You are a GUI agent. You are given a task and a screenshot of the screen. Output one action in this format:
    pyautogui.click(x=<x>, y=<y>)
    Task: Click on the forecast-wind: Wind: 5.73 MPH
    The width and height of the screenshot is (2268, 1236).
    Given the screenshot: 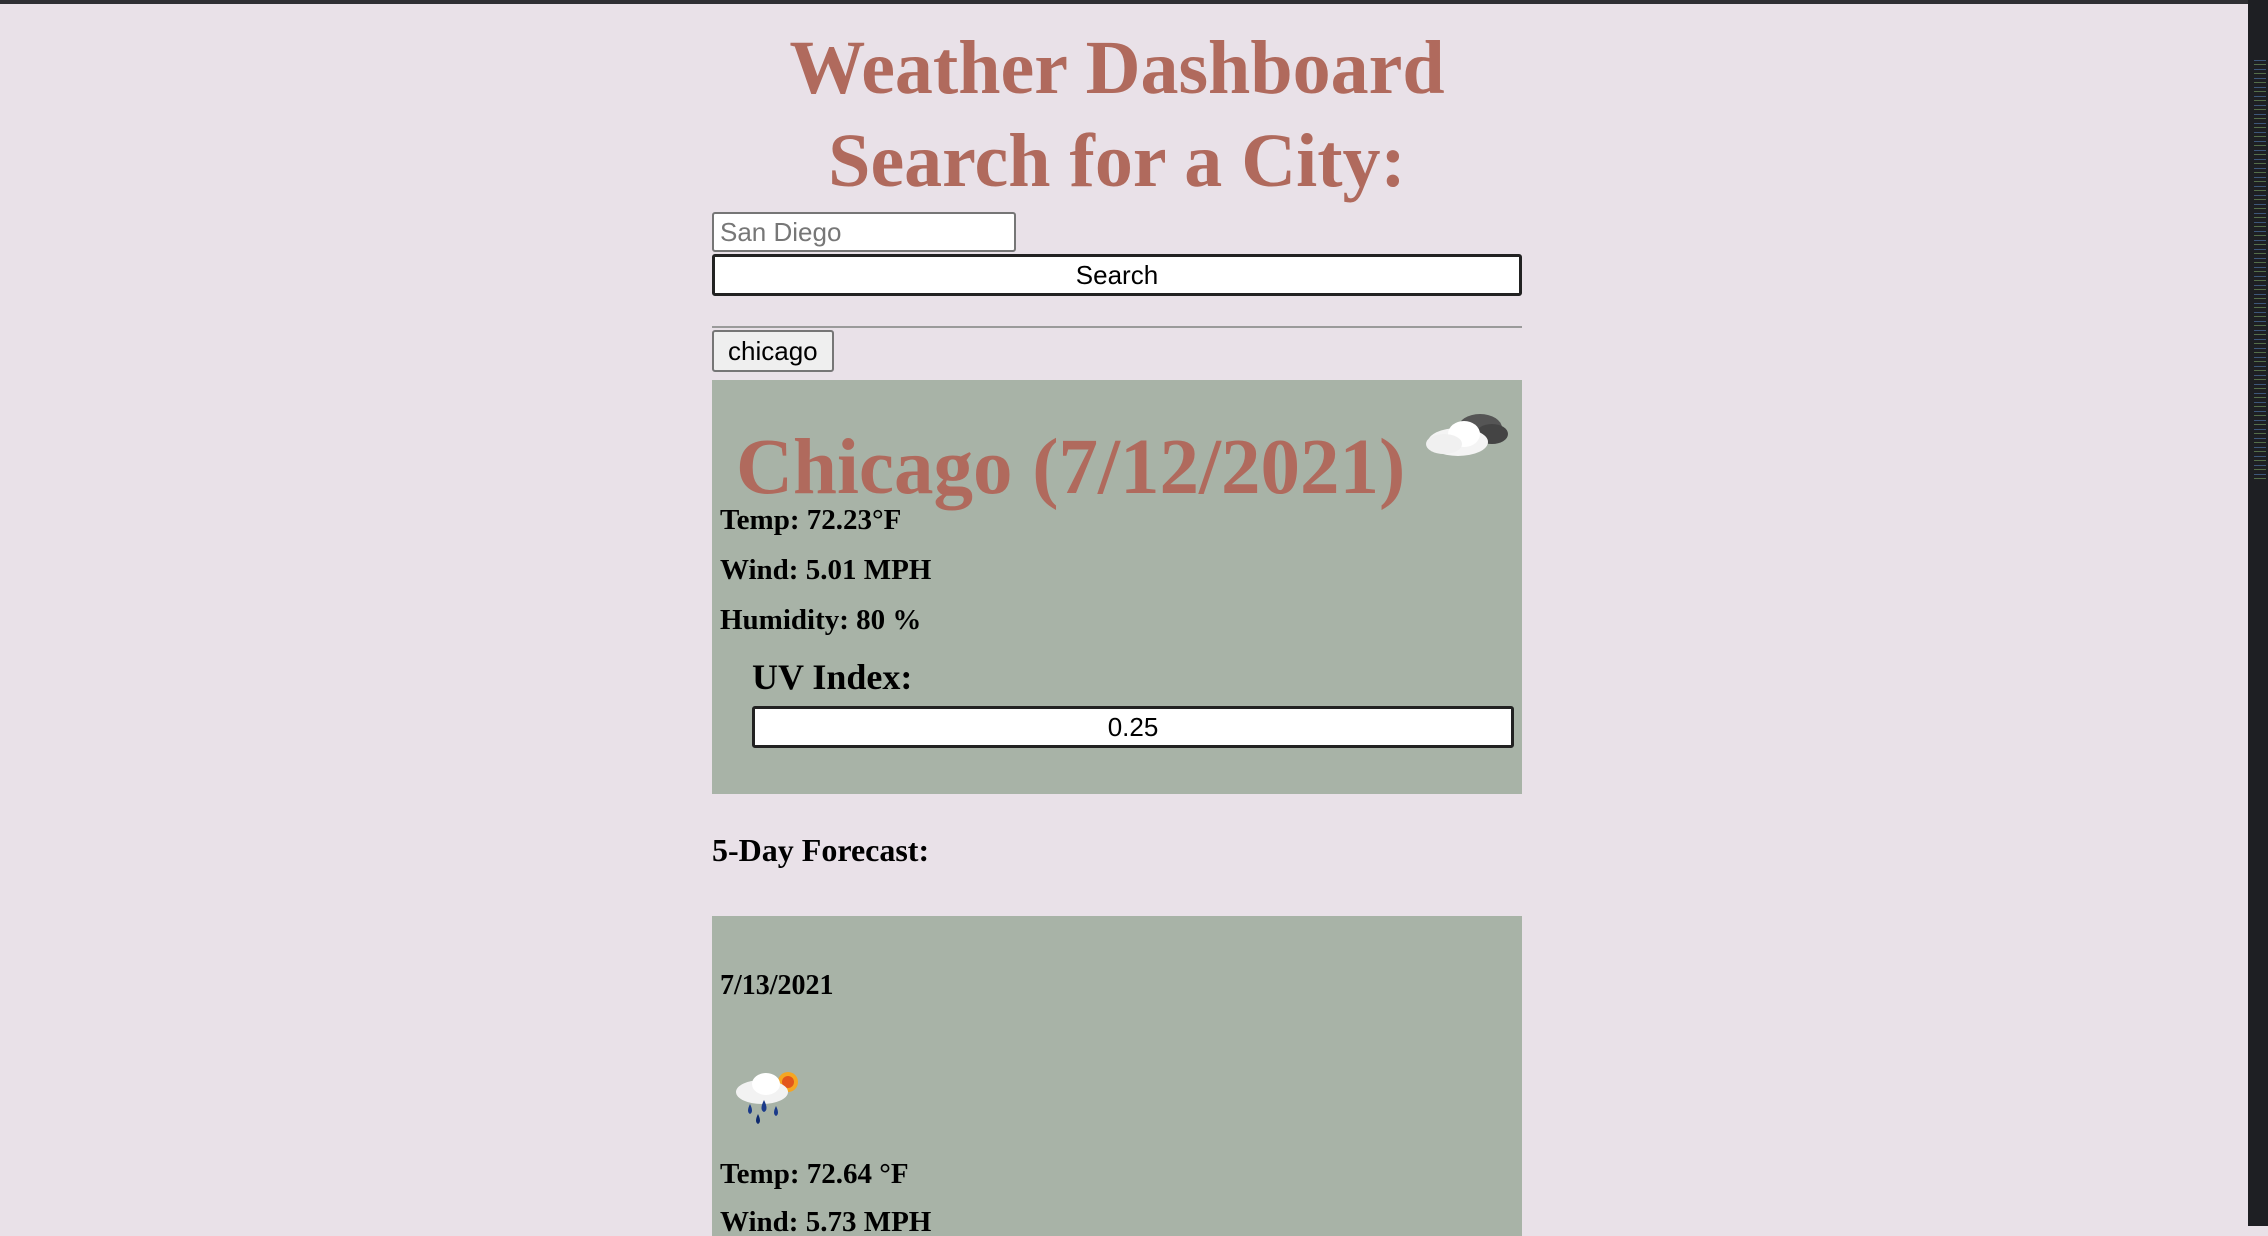 What is the action you would take?
    pyautogui.click(x=826, y=1221)
    